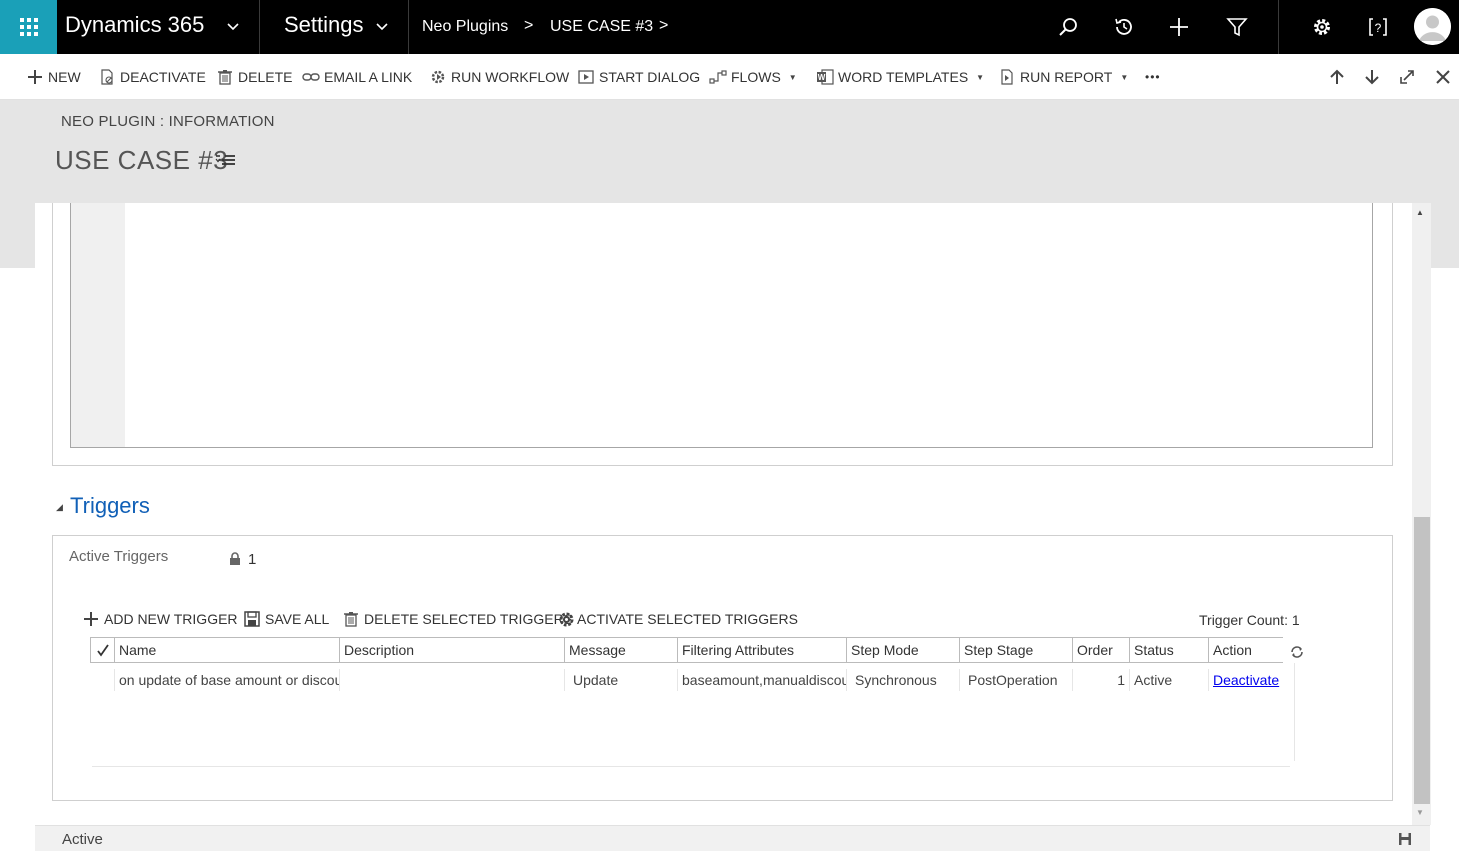 The image size is (1459, 851). Describe the element at coordinates (235, 561) in the screenshot. I see `lock-icon` at that location.